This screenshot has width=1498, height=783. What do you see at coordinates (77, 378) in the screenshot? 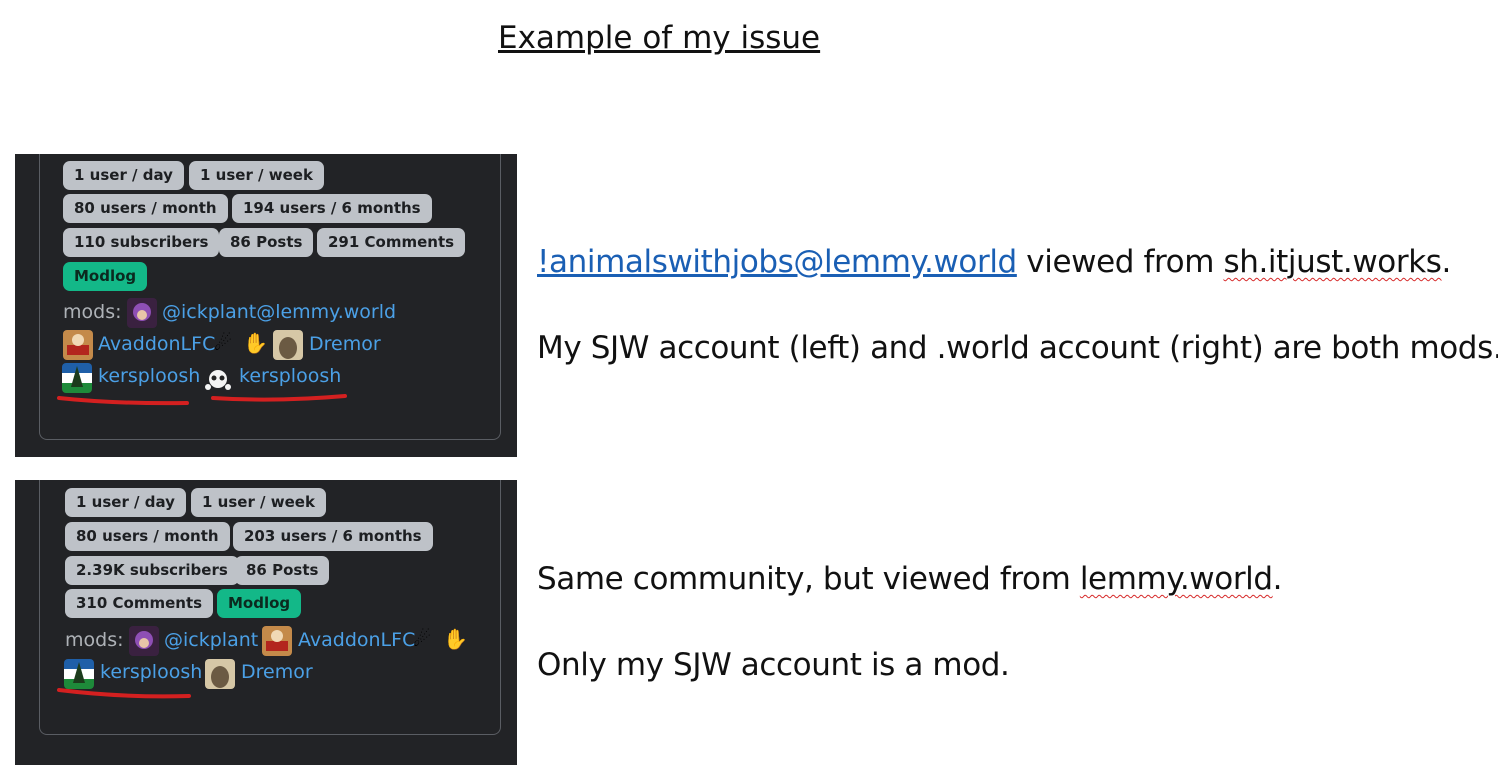
I see `cascadia-flag-icon` at bounding box center [77, 378].